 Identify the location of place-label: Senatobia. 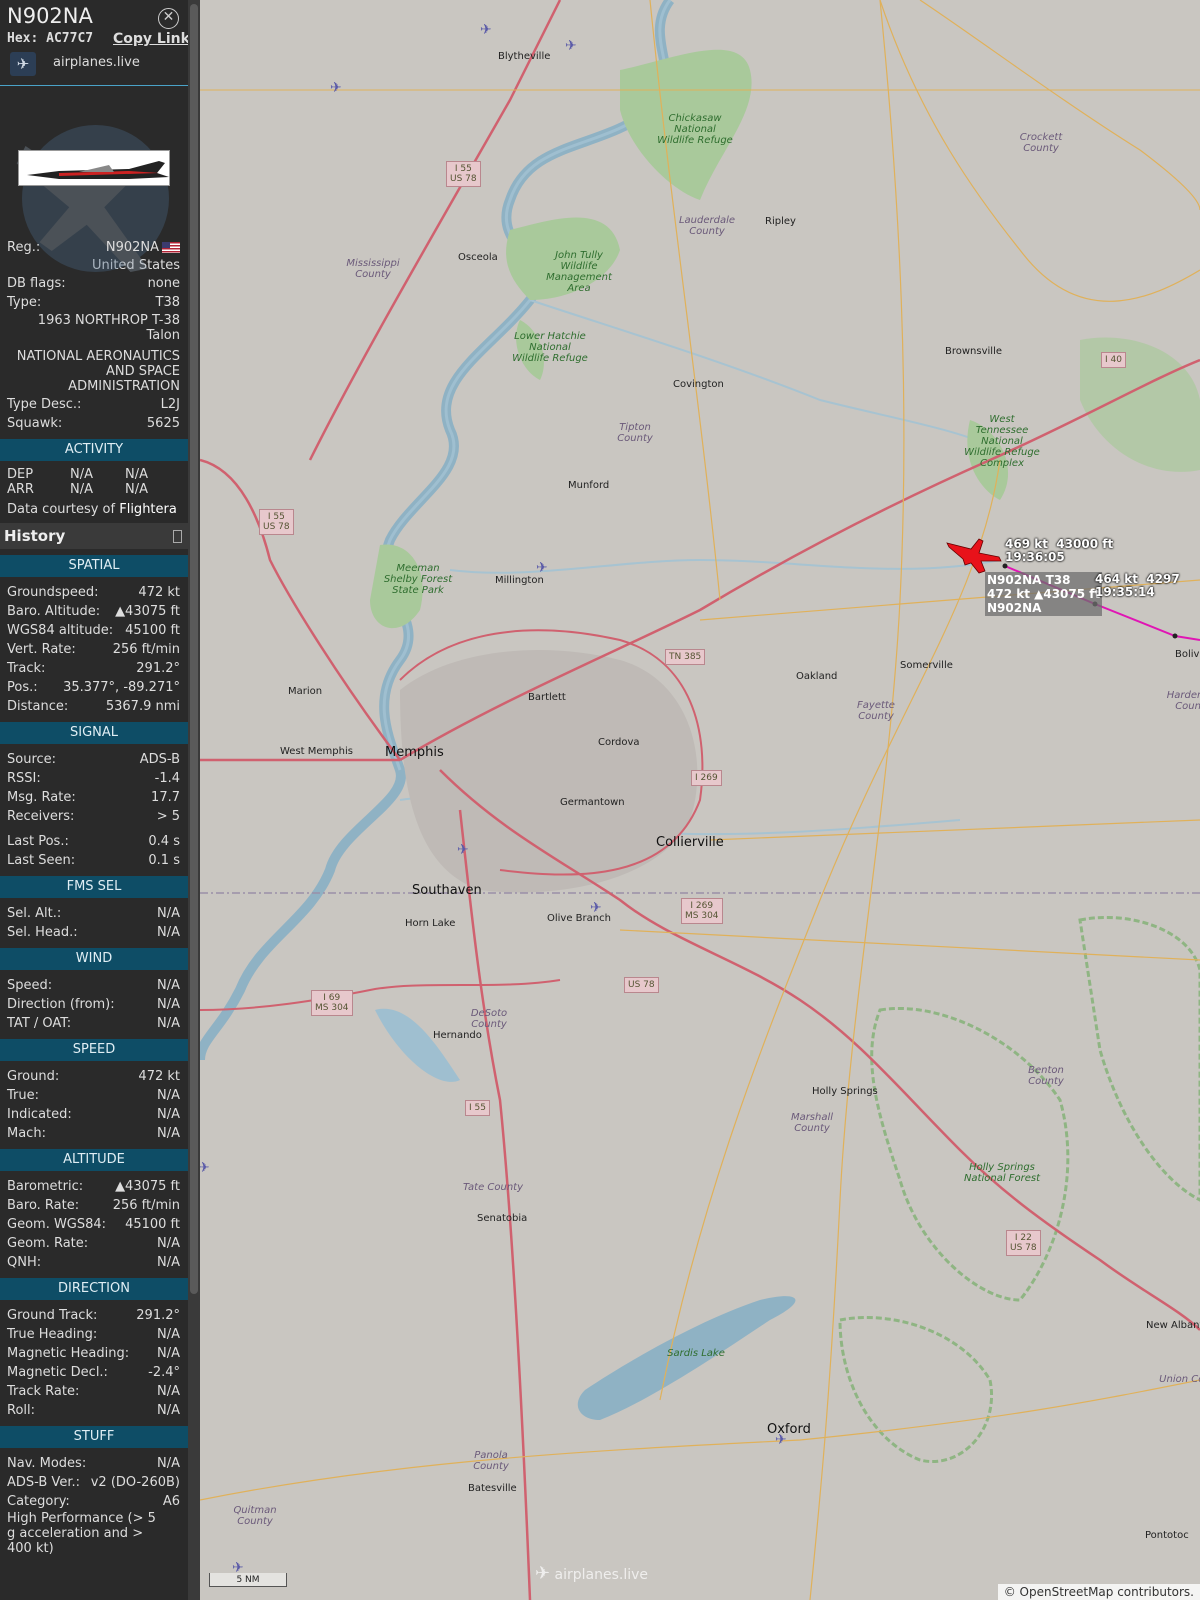
(502, 1218).